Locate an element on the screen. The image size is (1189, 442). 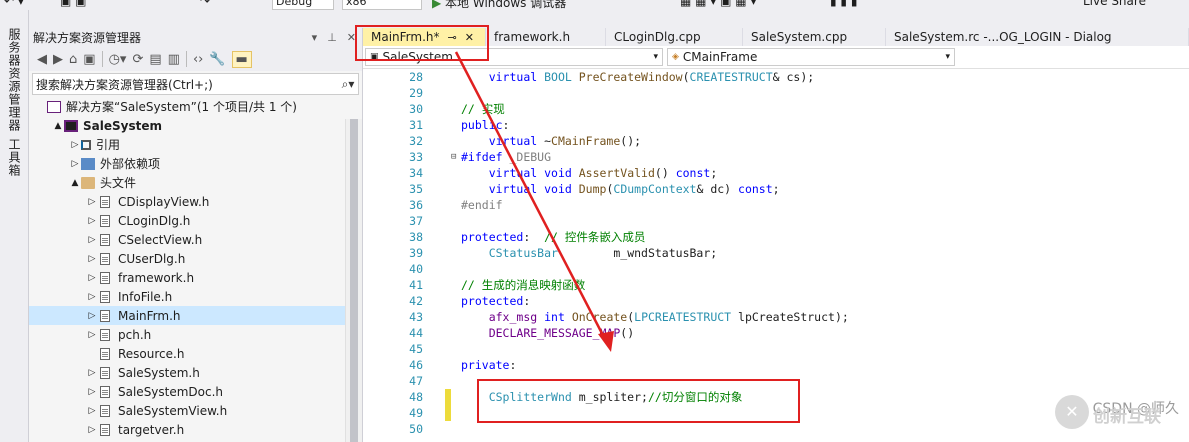
logo-icon: ✕ is located at coordinates (1072, 412).